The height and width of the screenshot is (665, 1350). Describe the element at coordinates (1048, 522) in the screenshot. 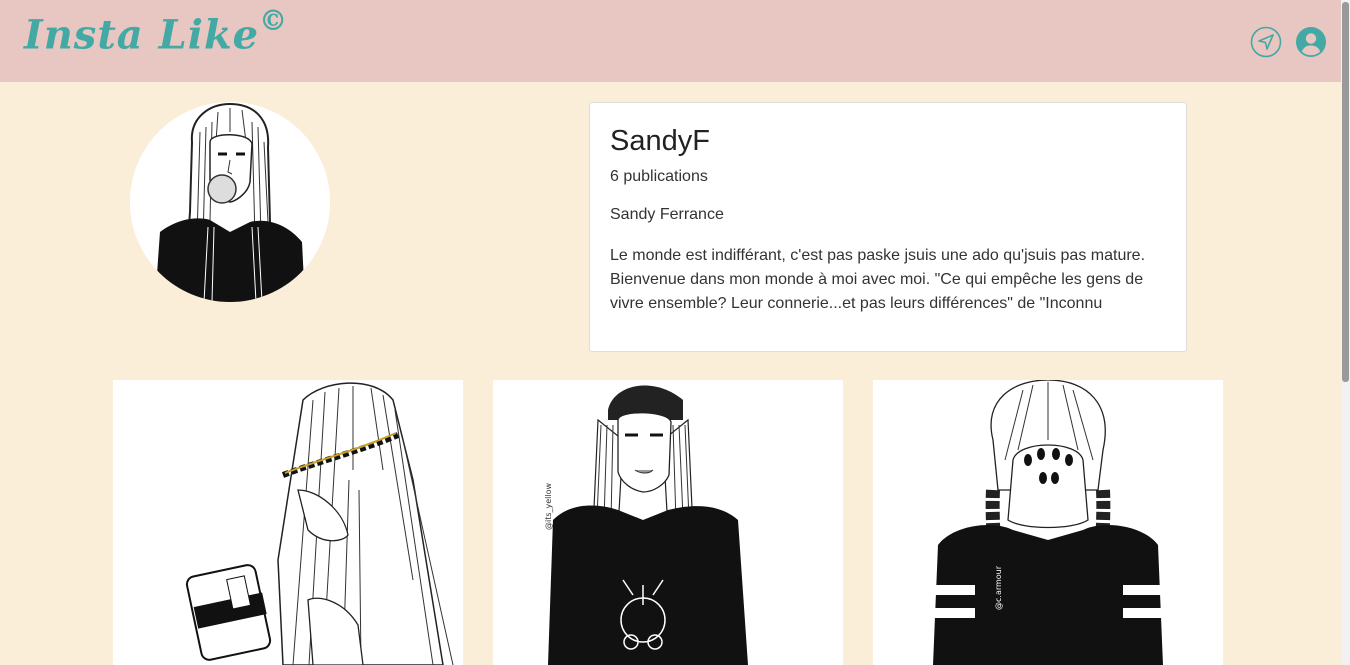

I see `post-thumbnail-3: @c.armour` at that location.